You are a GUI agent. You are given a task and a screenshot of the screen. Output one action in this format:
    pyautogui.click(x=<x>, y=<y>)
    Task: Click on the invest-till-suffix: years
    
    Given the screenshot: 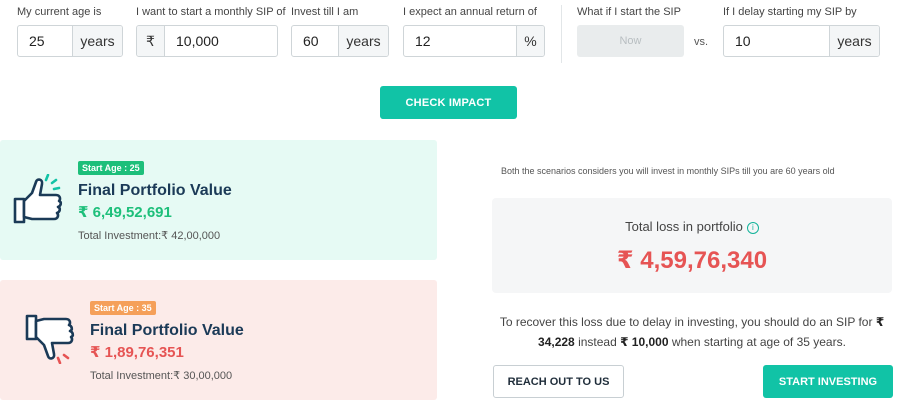 What is the action you would take?
    pyautogui.click(x=363, y=41)
    